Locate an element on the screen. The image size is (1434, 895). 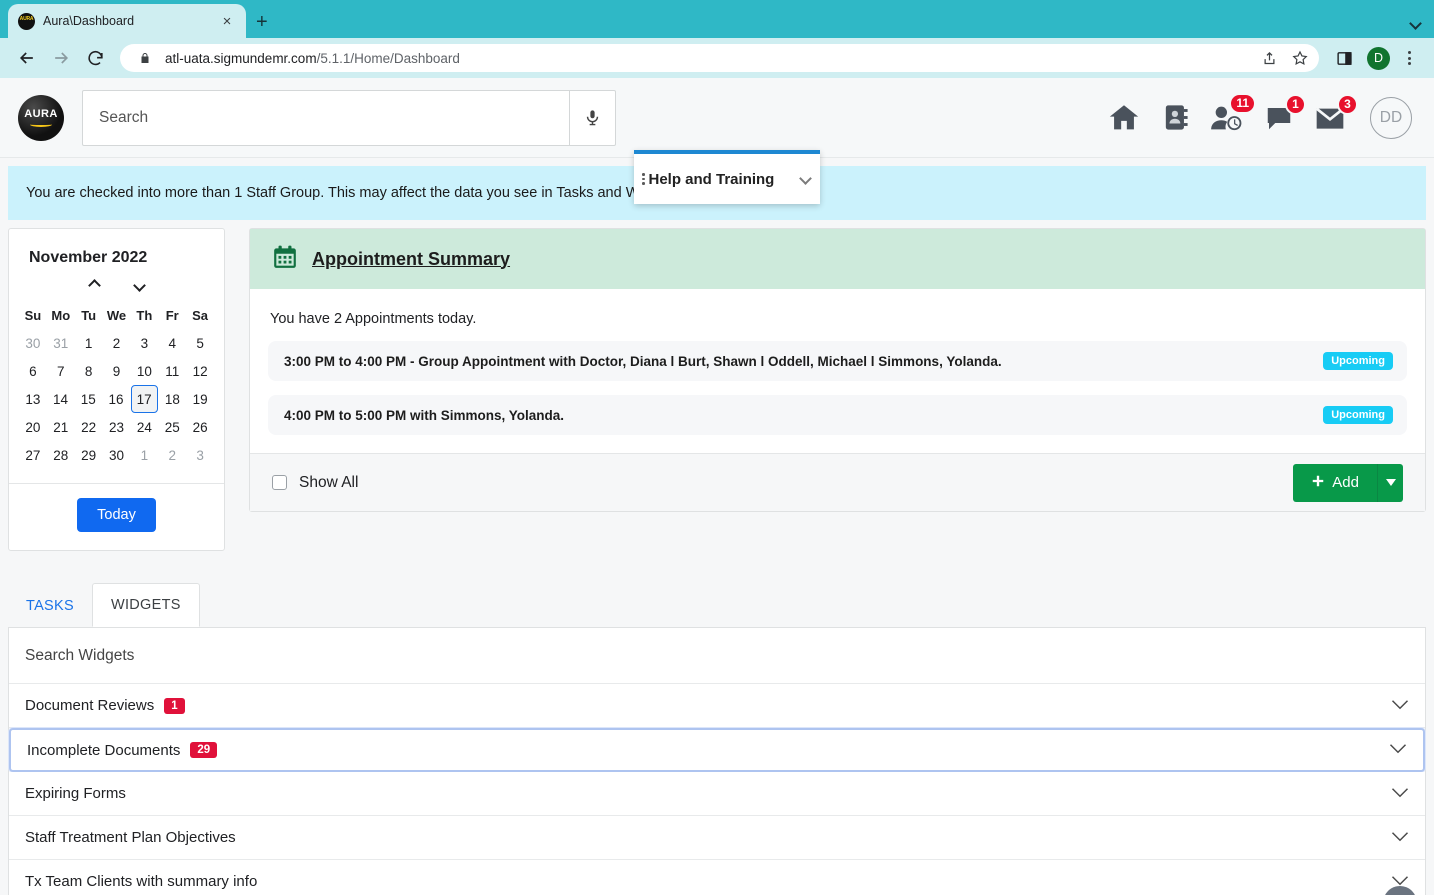
calendar-day: 11 is located at coordinates (172, 371).